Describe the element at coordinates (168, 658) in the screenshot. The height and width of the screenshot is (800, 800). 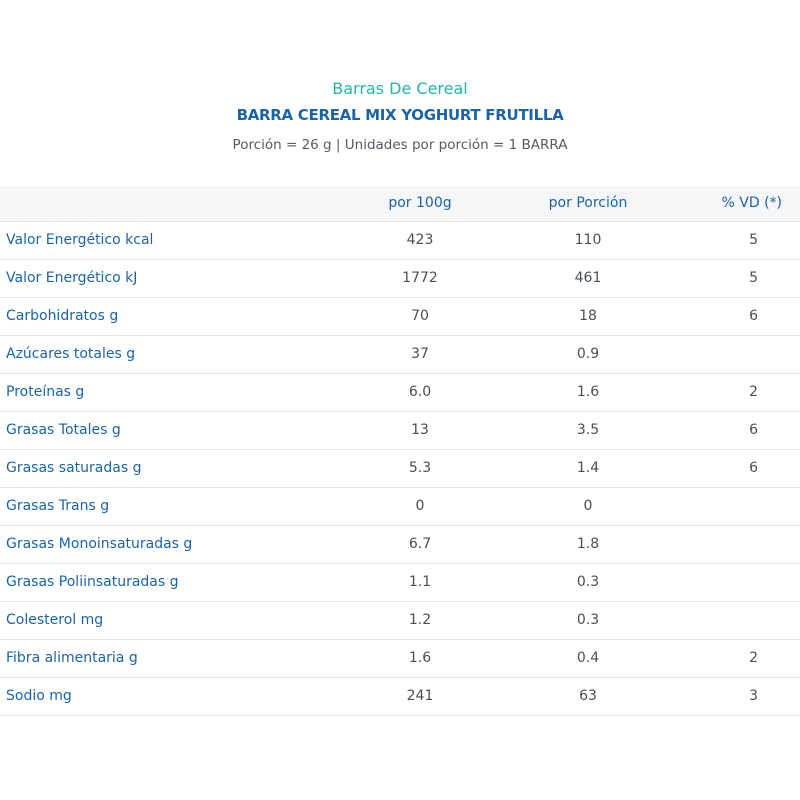
I see `nutrient-name: Fibra alimentaria g` at that location.